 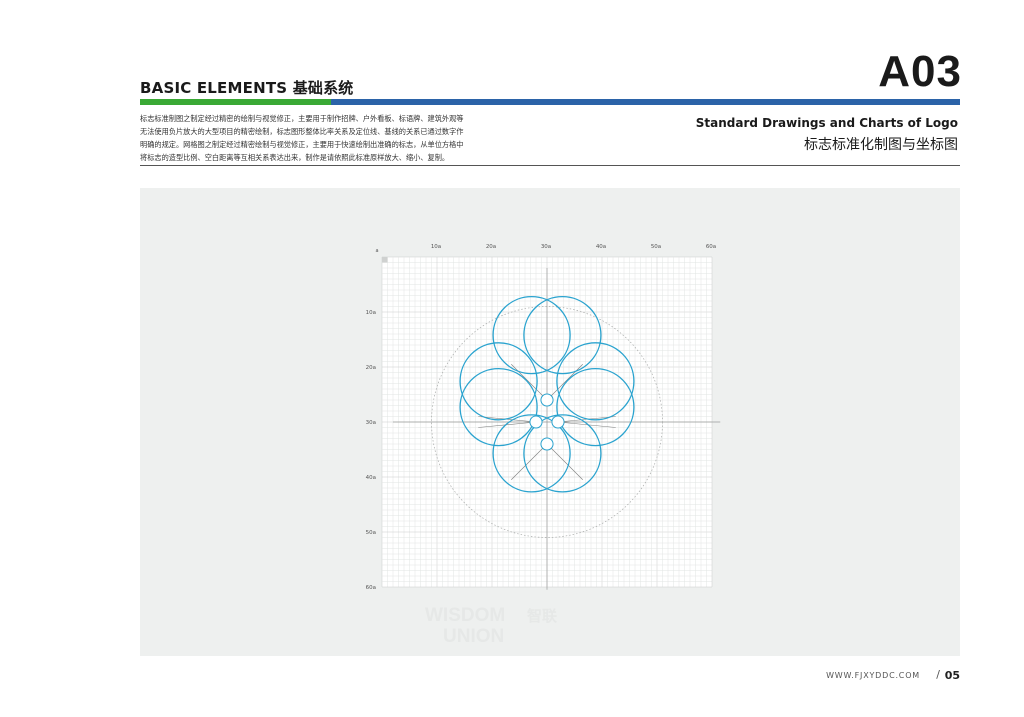 I want to click on watermark-union: UNION, so click(x=473, y=636).